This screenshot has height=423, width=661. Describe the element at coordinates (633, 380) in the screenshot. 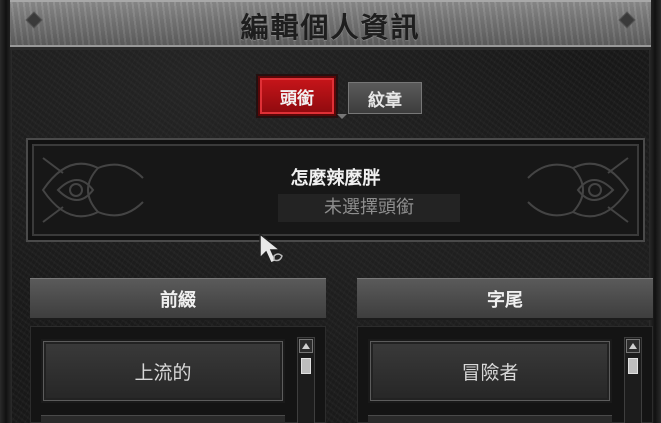

I see `suffix-scrollbar` at that location.